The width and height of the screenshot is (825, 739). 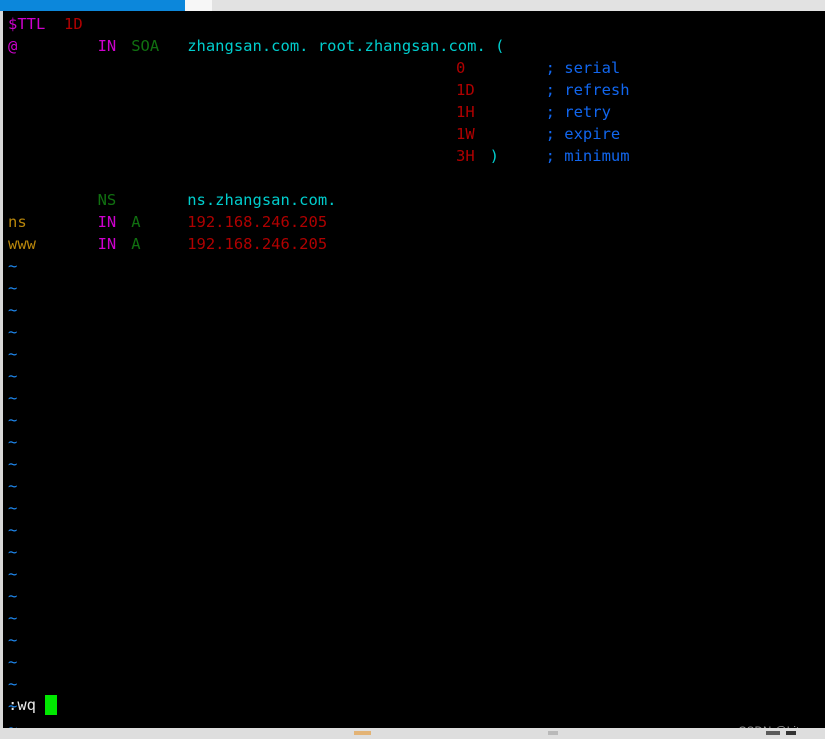 What do you see at coordinates (412, 112) in the screenshot?
I see `buffer-line: 1H ; retry` at bounding box center [412, 112].